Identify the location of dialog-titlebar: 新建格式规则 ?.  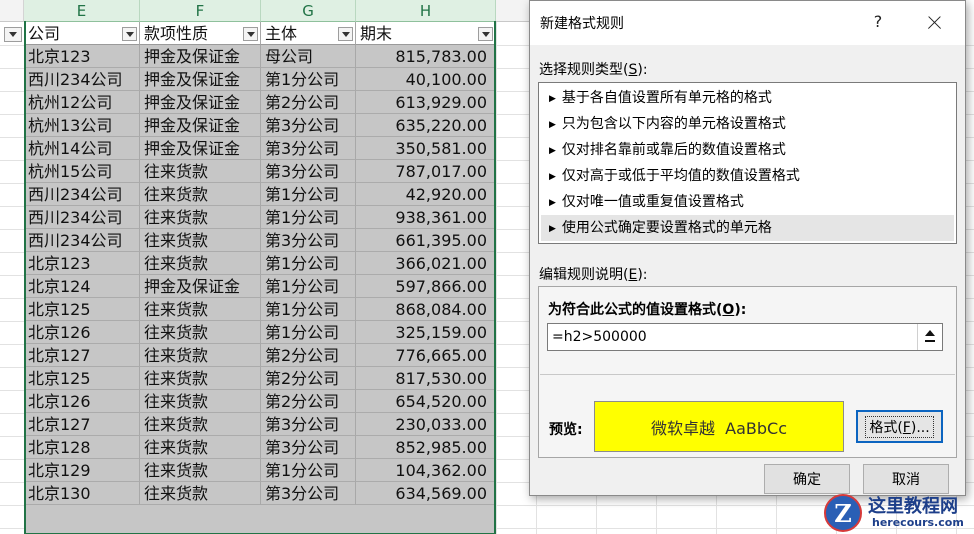
(747, 23).